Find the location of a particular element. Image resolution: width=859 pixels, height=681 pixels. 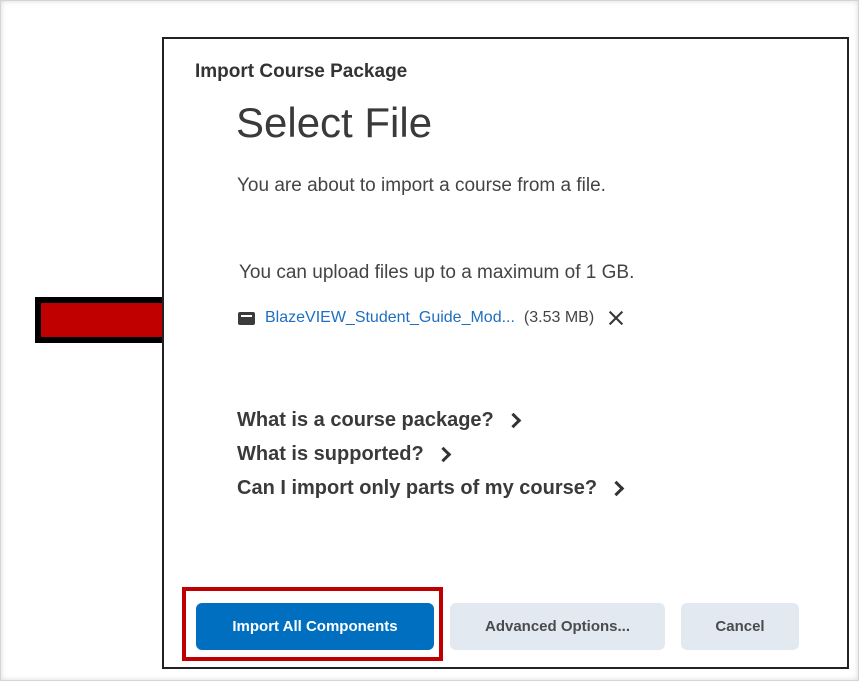

dialog-title: Import Course Package is located at coordinates (301, 71).